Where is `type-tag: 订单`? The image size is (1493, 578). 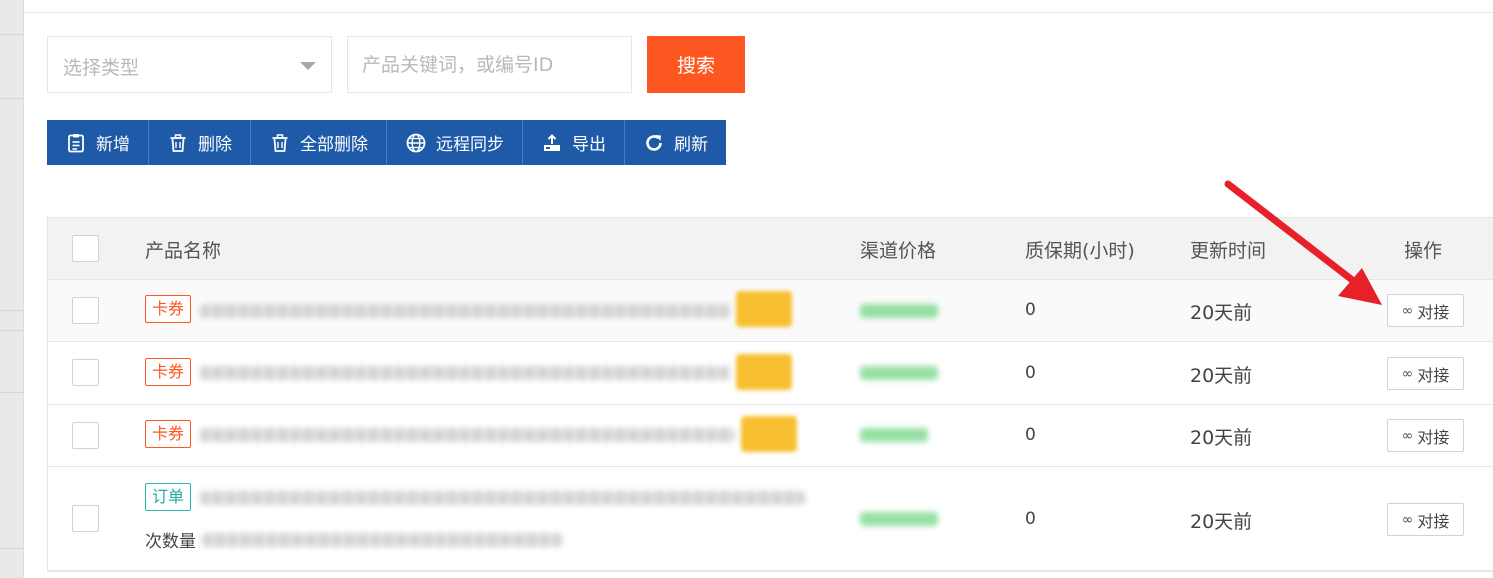
type-tag: 订单 is located at coordinates (168, 497).